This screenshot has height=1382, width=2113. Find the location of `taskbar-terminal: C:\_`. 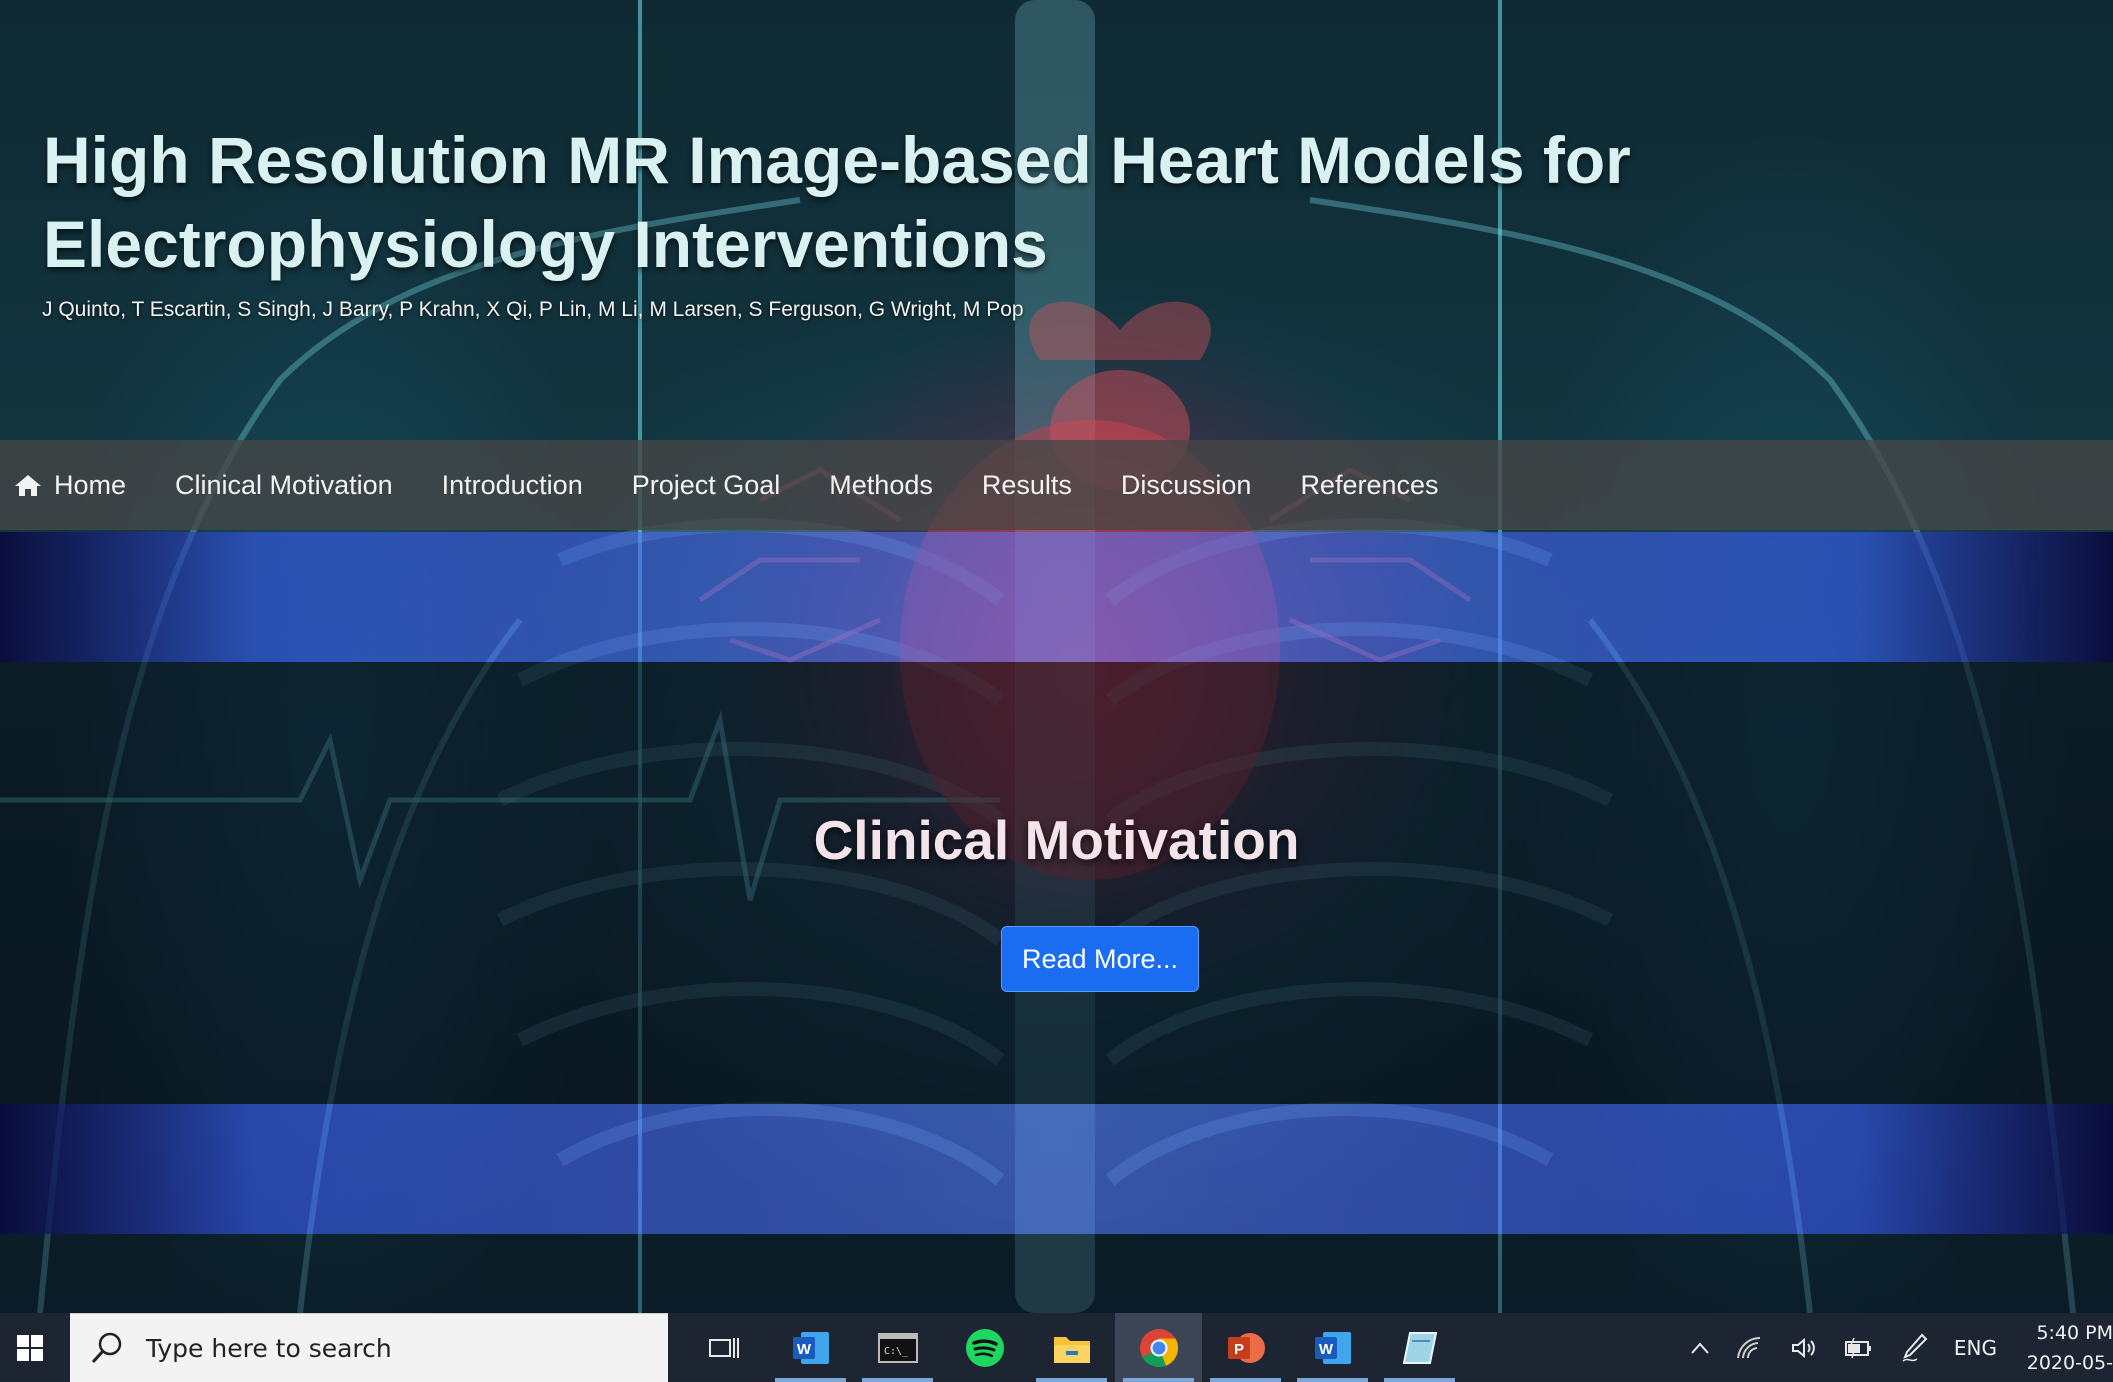

taskbar-terminal: C:\_ is located at coordinates (897, 1347).